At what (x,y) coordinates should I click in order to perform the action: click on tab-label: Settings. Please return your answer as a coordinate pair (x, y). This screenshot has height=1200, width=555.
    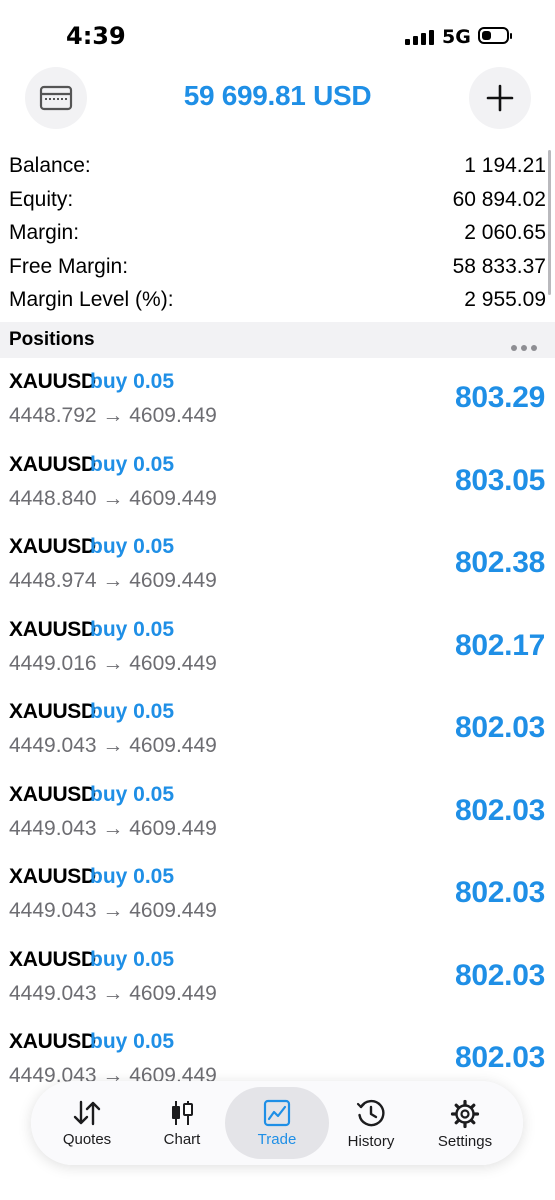
    Looking at the image, I should click on (465, 1141).